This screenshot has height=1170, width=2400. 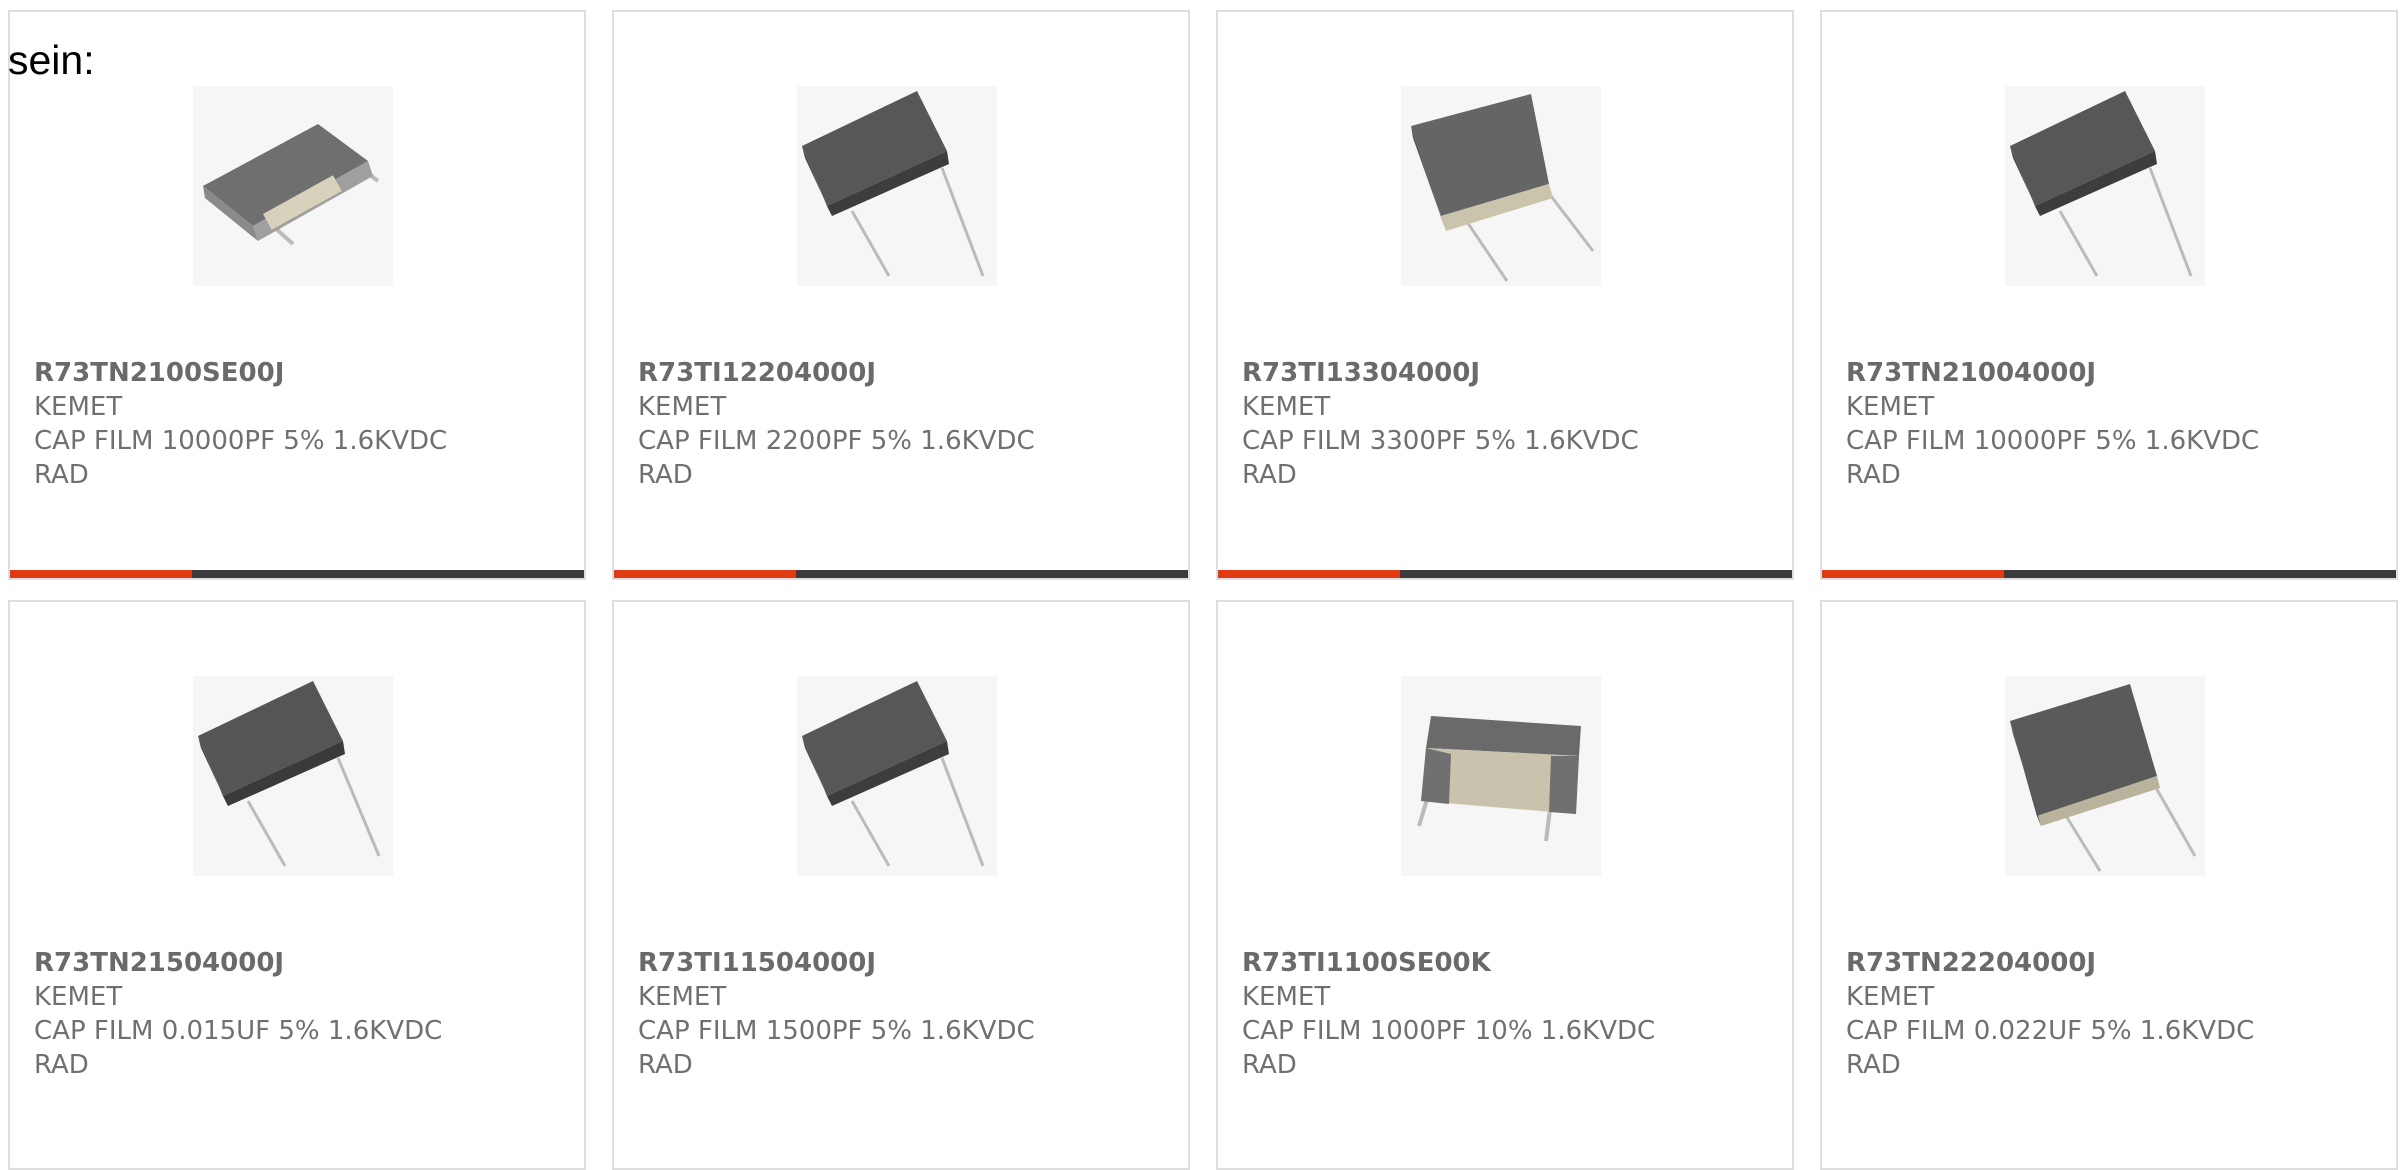 What do you see at coordinates (2111, 373) in the screenshot?
I see `part-number: R73TN21004000J` at bounding box center [2111, 373].